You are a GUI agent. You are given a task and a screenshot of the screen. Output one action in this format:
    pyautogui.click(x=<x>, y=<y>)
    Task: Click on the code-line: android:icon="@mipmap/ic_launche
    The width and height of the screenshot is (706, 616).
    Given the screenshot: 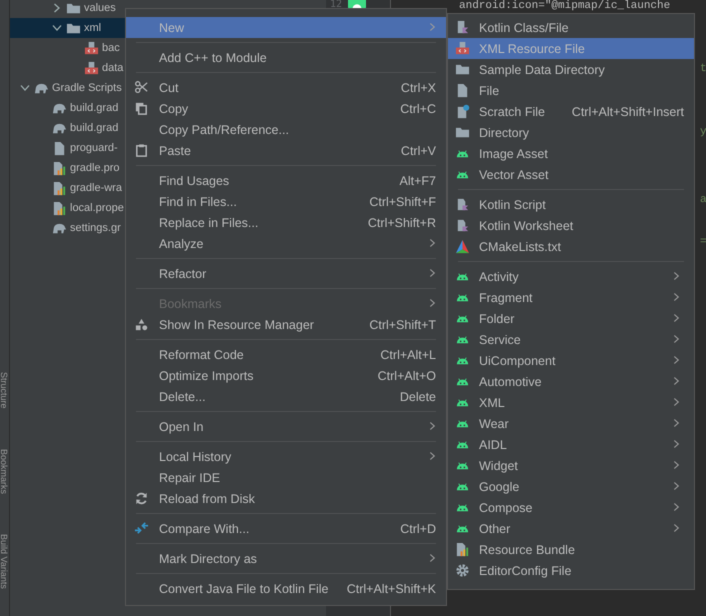 What is the action you would take?
    pyautogui.click(x=564, y=6)
    